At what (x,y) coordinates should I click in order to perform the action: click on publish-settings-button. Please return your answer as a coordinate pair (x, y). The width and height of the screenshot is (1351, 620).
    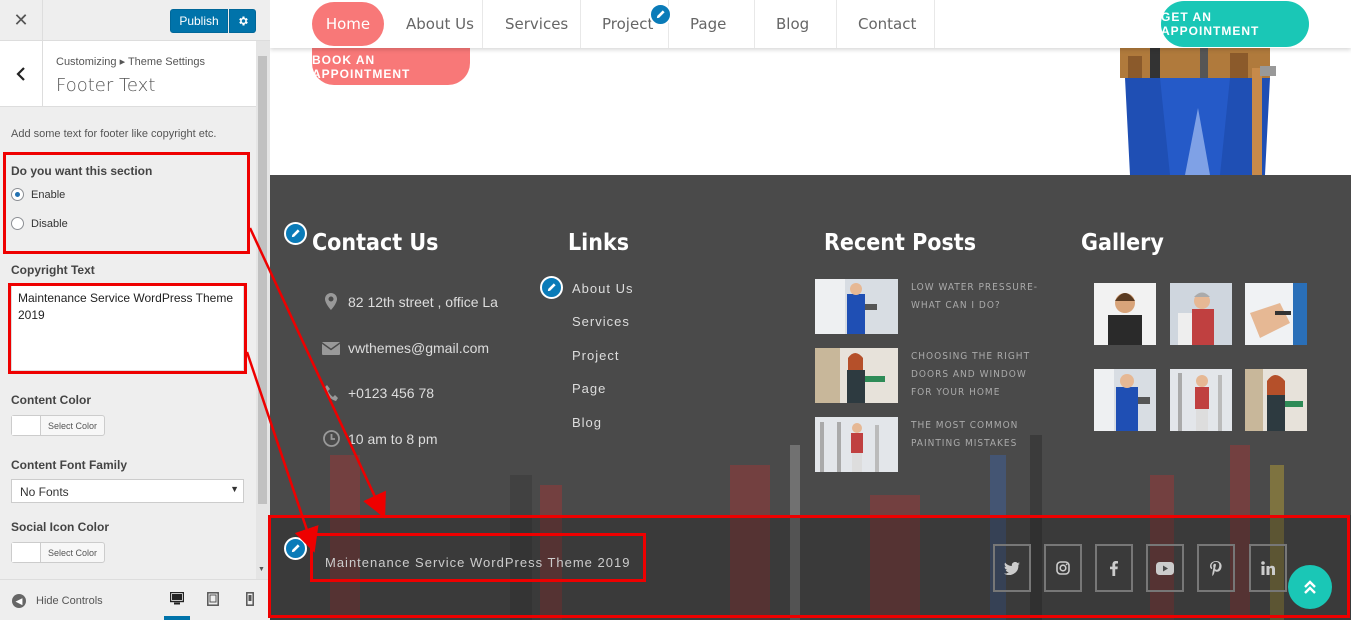
    Looking at the image, I should click on (242, 21).